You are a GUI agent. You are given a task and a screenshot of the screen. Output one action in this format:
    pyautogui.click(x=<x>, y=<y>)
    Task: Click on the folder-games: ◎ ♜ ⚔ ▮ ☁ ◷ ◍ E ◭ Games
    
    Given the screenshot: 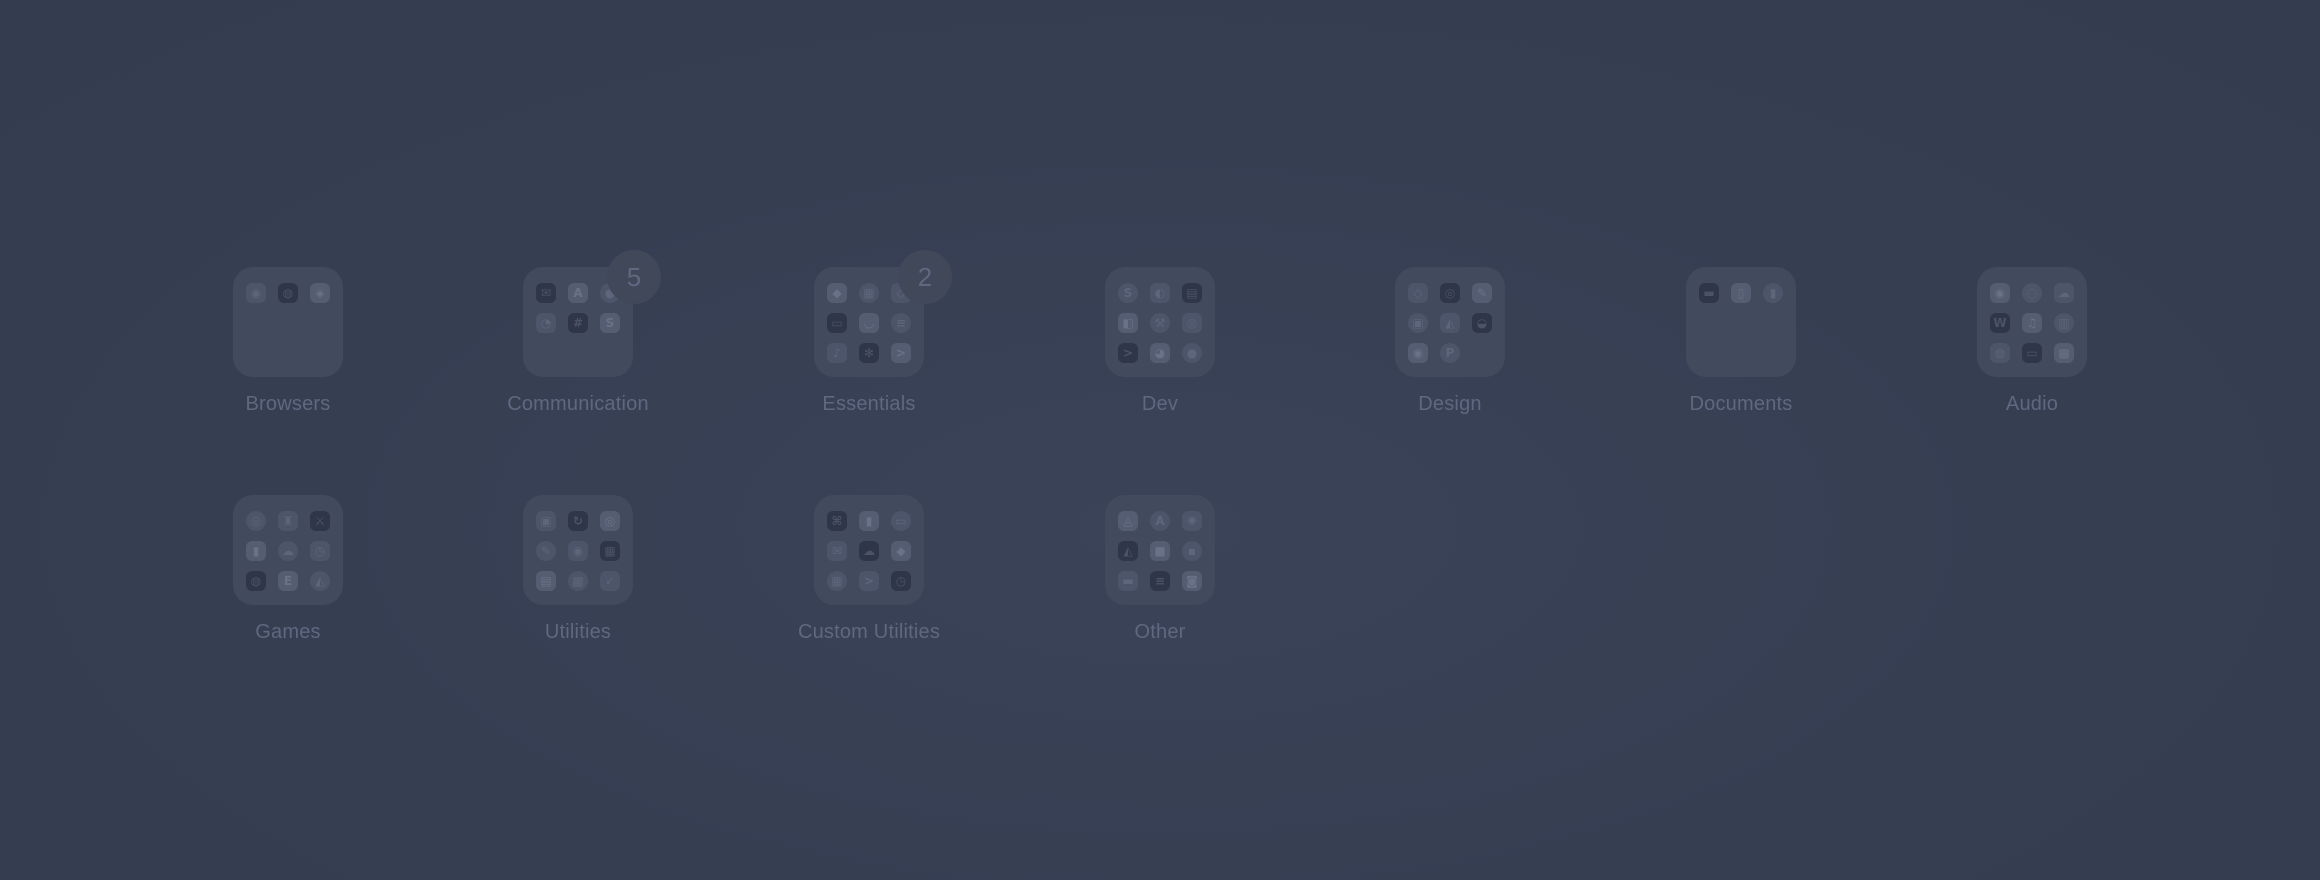 What is the action you would take?
    pyautogui.click(x=288, y=569)
    